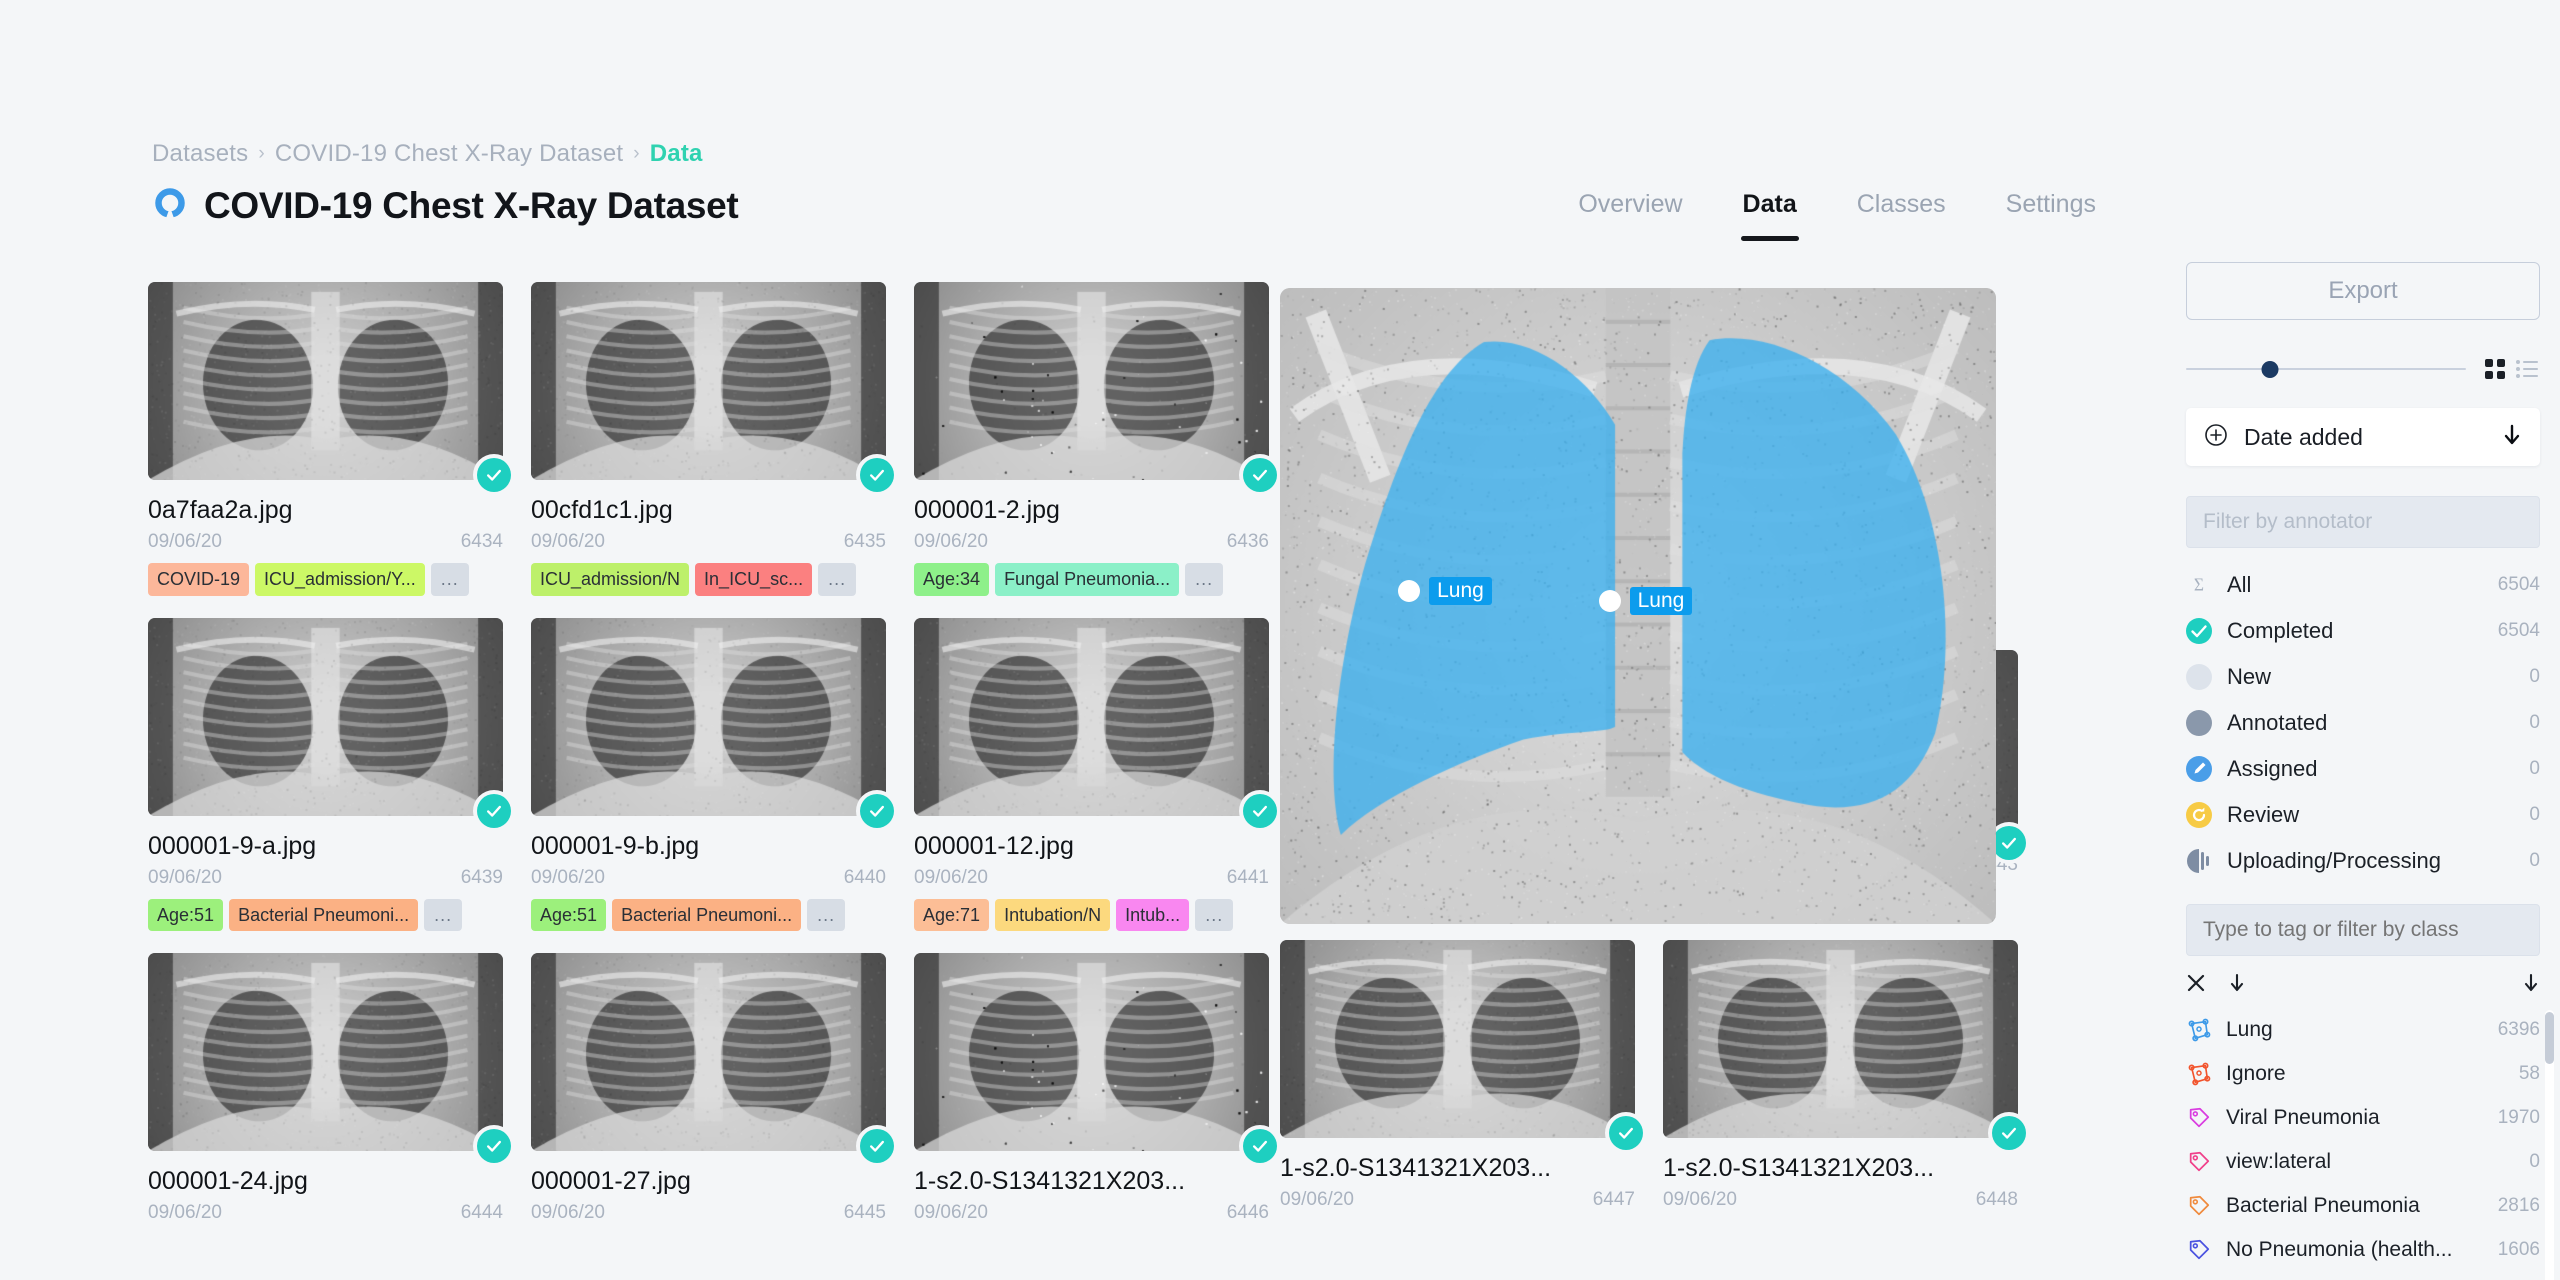  I want to click on image-card: 000001-27.jpg 09/06/20 6445, so click(712, 1088).